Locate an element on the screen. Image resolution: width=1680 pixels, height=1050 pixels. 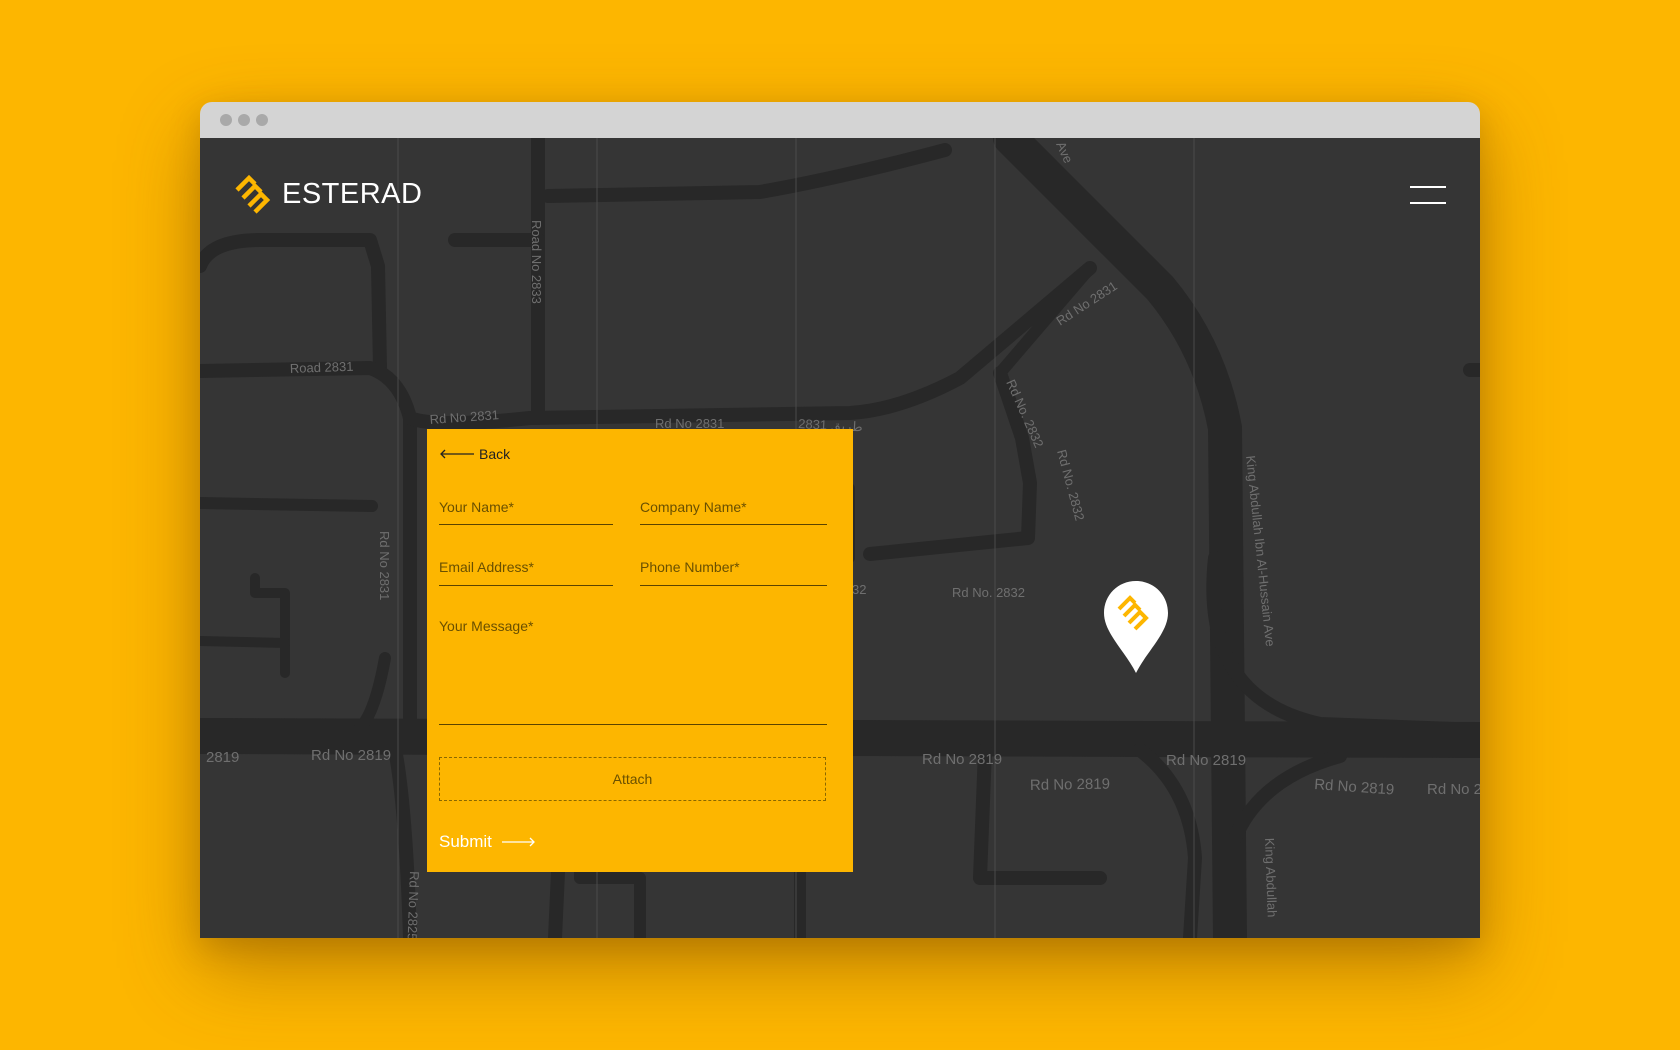
site-logo: ESTERAD is located at coordinates (328, 194).